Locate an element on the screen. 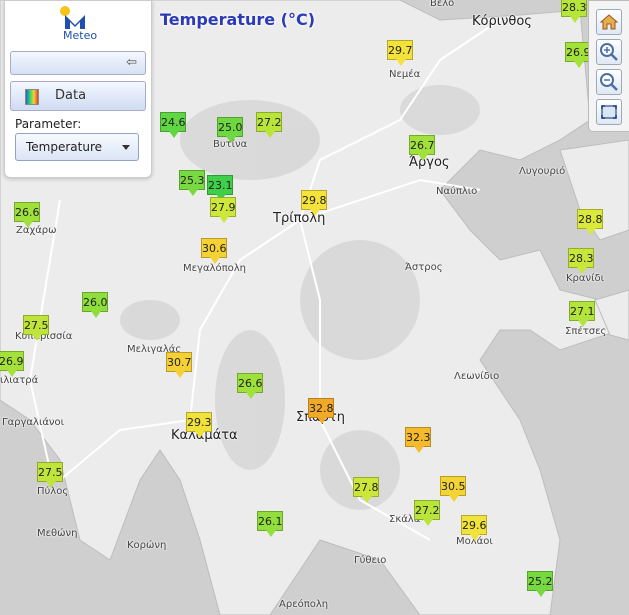 This screenshot has height=615, width=629. place-label: Σπέτσες is located at coordinates (586, 331).